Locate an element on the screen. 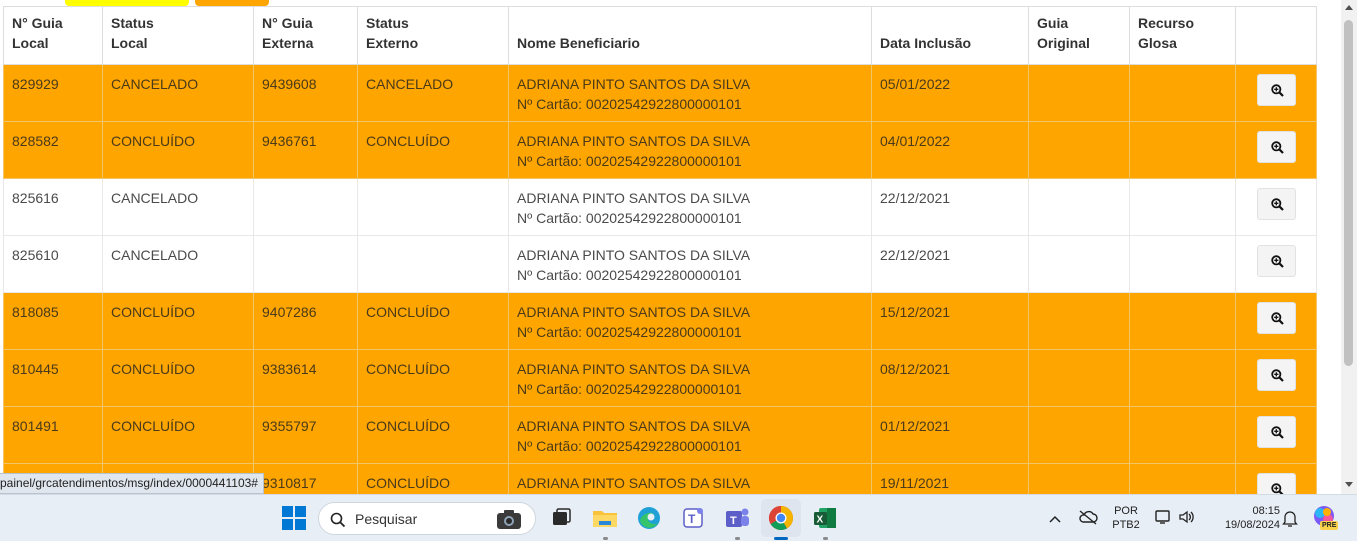 The height and width of the screenshot is (541, 1357). zoom-in-icon is located at coordinates (1277, 90).